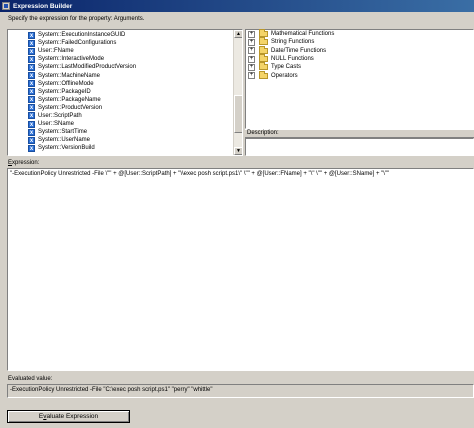 This screenshot has width=474, height=428. I want to click on variable-item: x System::MachineName, so click(82, 75).